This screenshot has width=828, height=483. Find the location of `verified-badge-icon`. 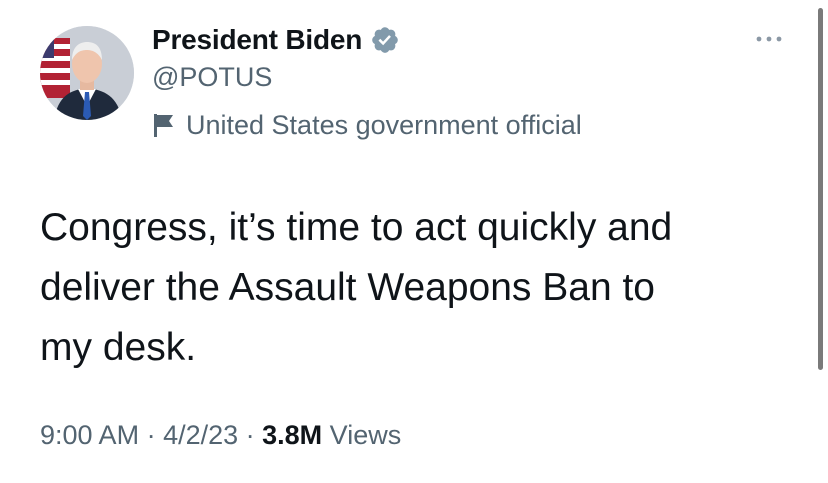

verified-badge-icon is located at coordinates (385, 40).